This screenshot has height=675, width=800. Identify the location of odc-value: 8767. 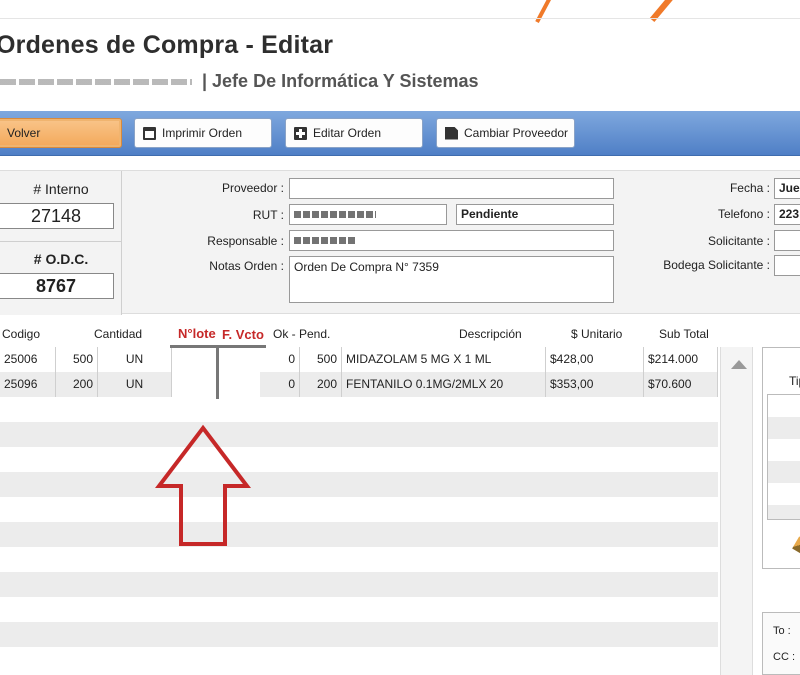
(57, 286).